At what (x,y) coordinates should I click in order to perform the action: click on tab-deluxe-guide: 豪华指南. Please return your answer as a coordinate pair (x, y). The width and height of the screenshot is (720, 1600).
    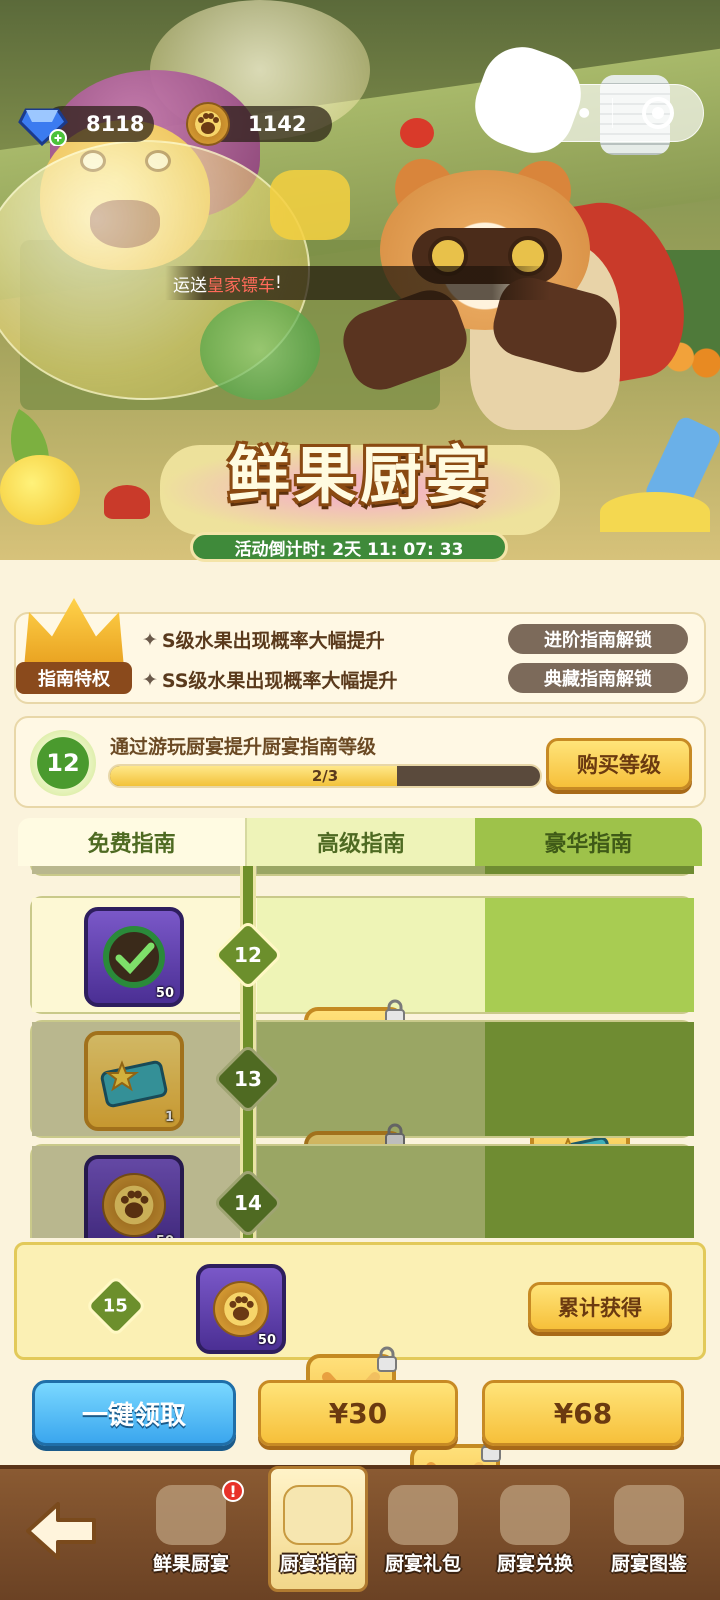
    Looking at the image, I should click on (588, 842).